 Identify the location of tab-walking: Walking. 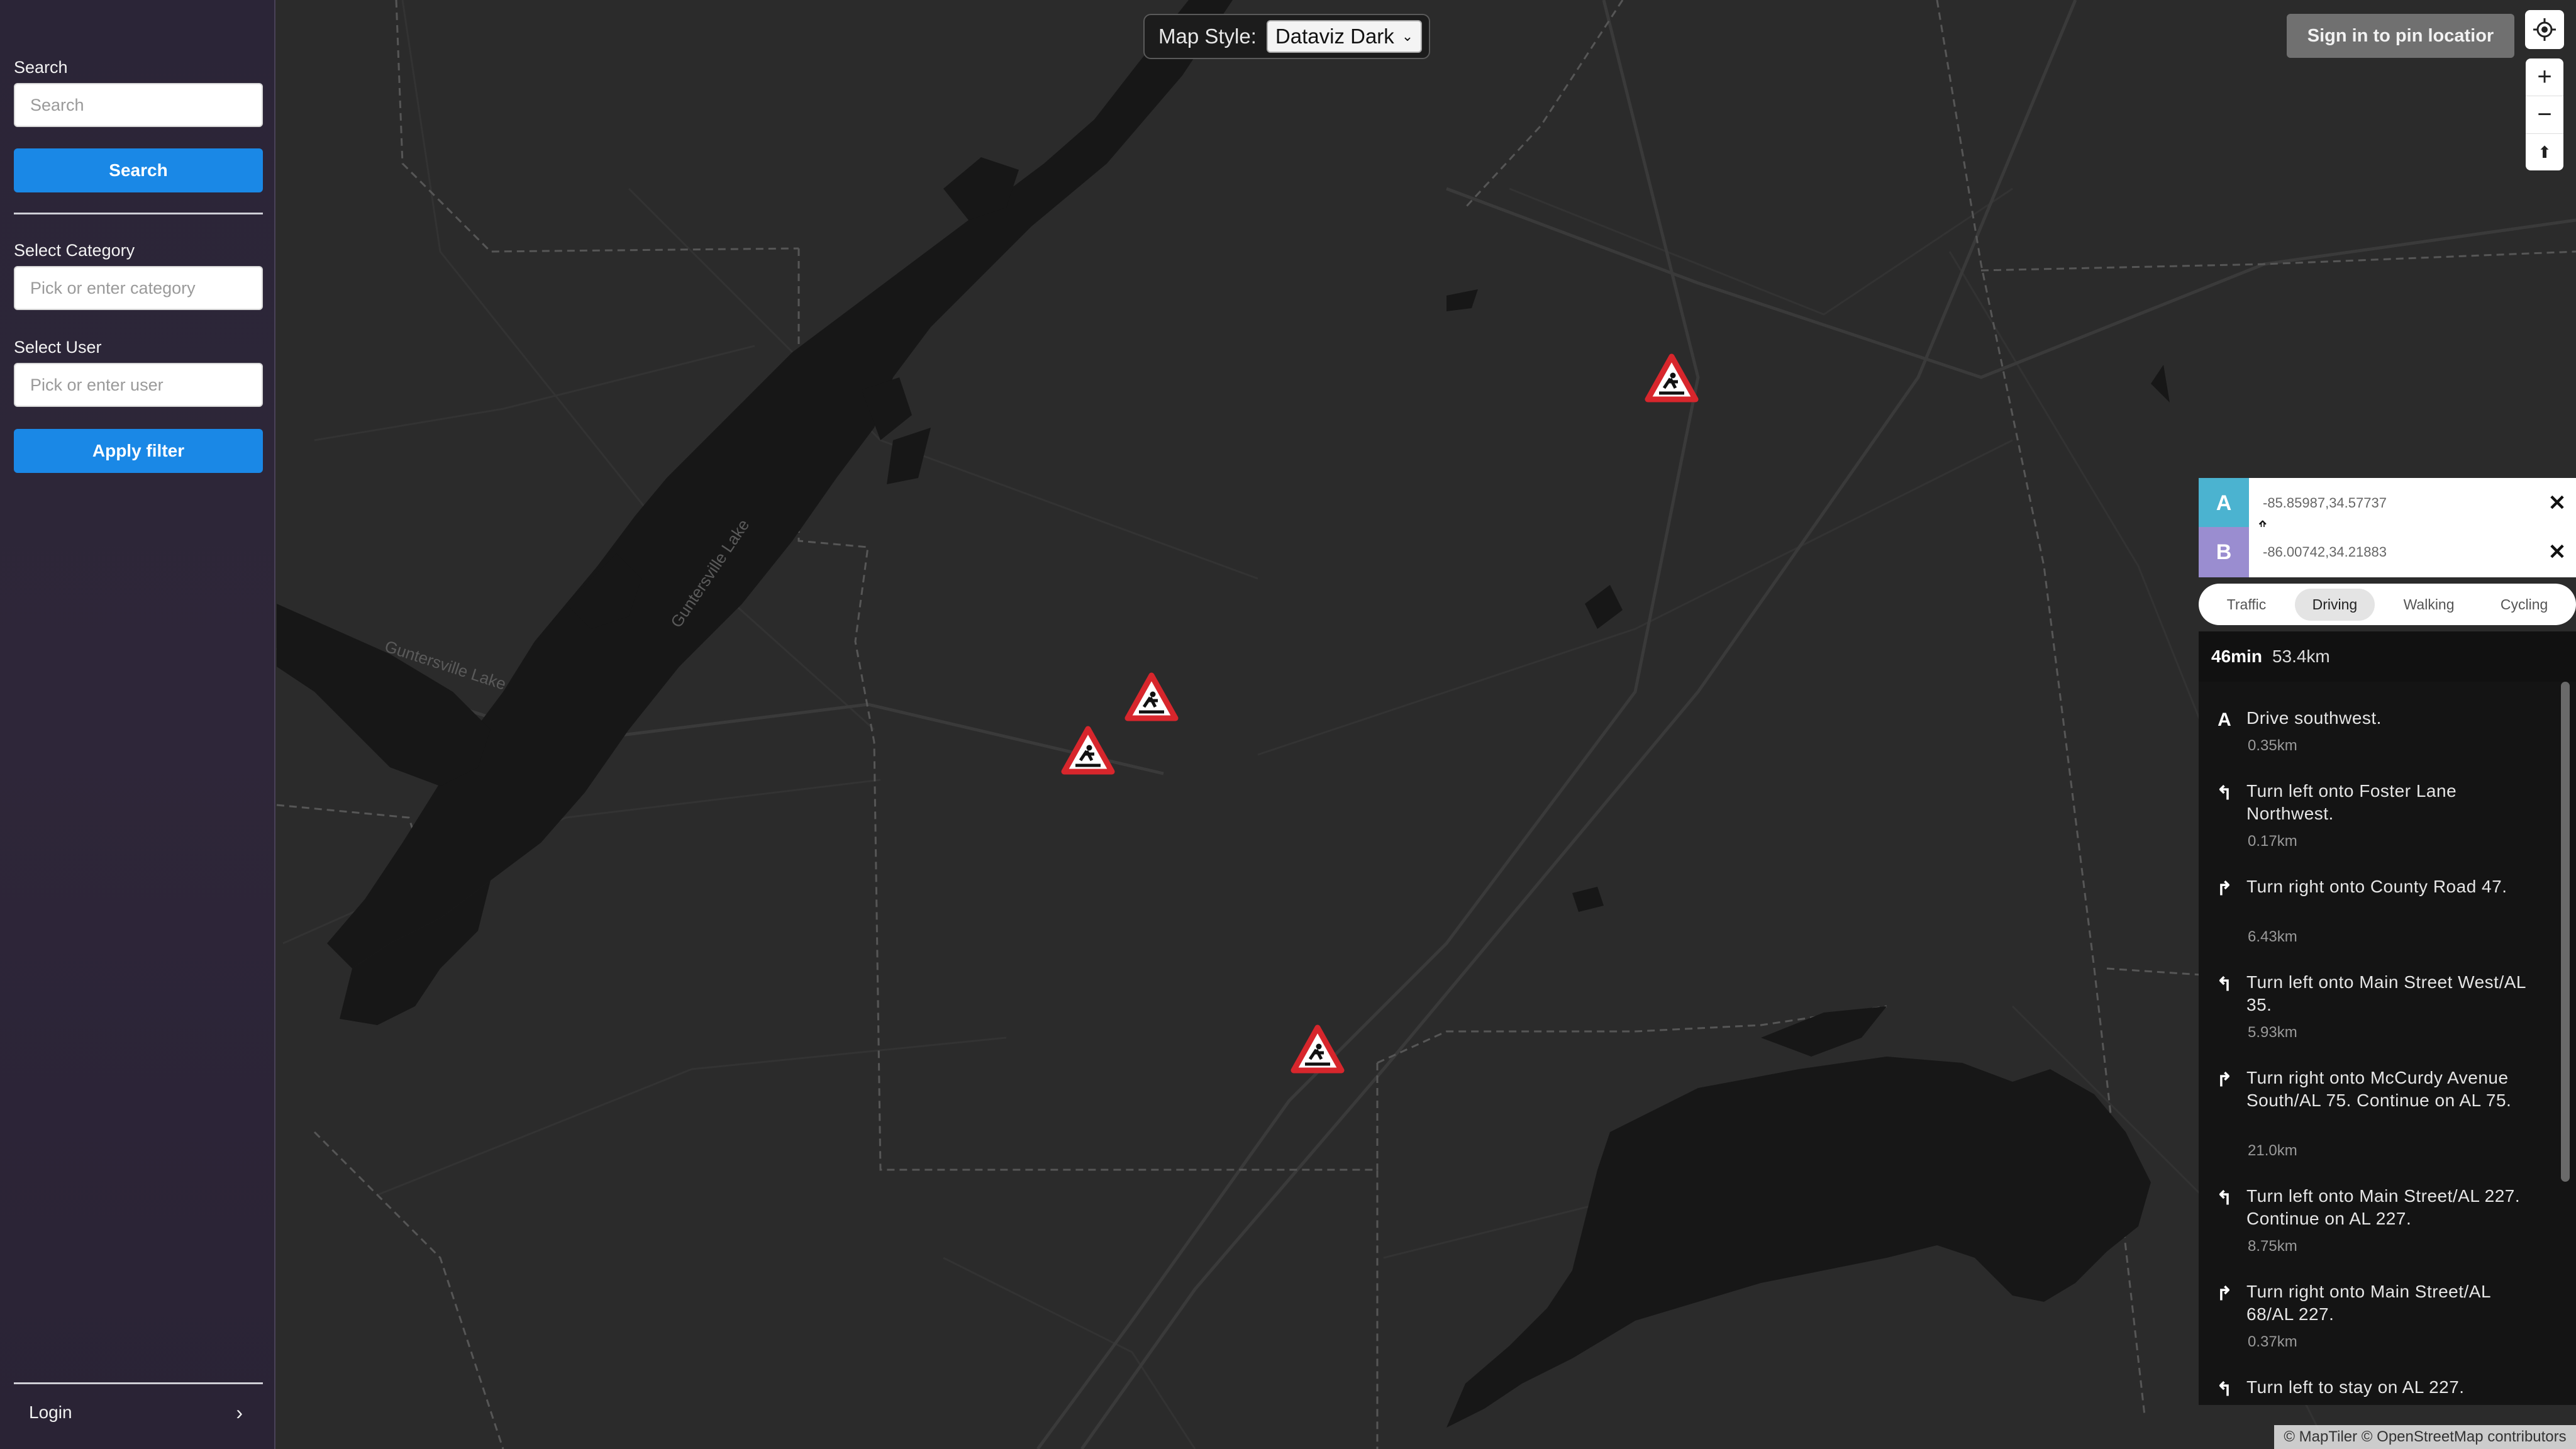
(2429, 605).